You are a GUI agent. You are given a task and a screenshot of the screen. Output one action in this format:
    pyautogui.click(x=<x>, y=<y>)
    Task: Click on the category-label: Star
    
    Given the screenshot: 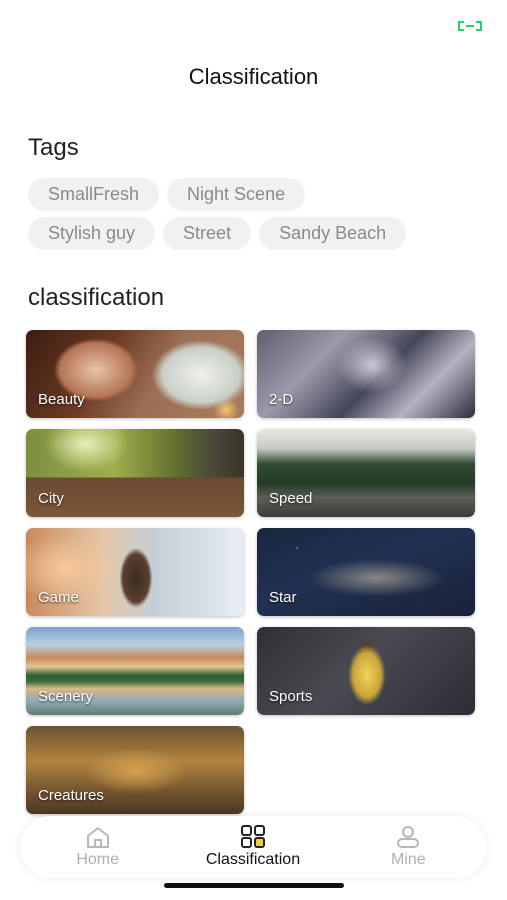 What is the action you would take?
    pyautogui.click(x=283, y=597)
    